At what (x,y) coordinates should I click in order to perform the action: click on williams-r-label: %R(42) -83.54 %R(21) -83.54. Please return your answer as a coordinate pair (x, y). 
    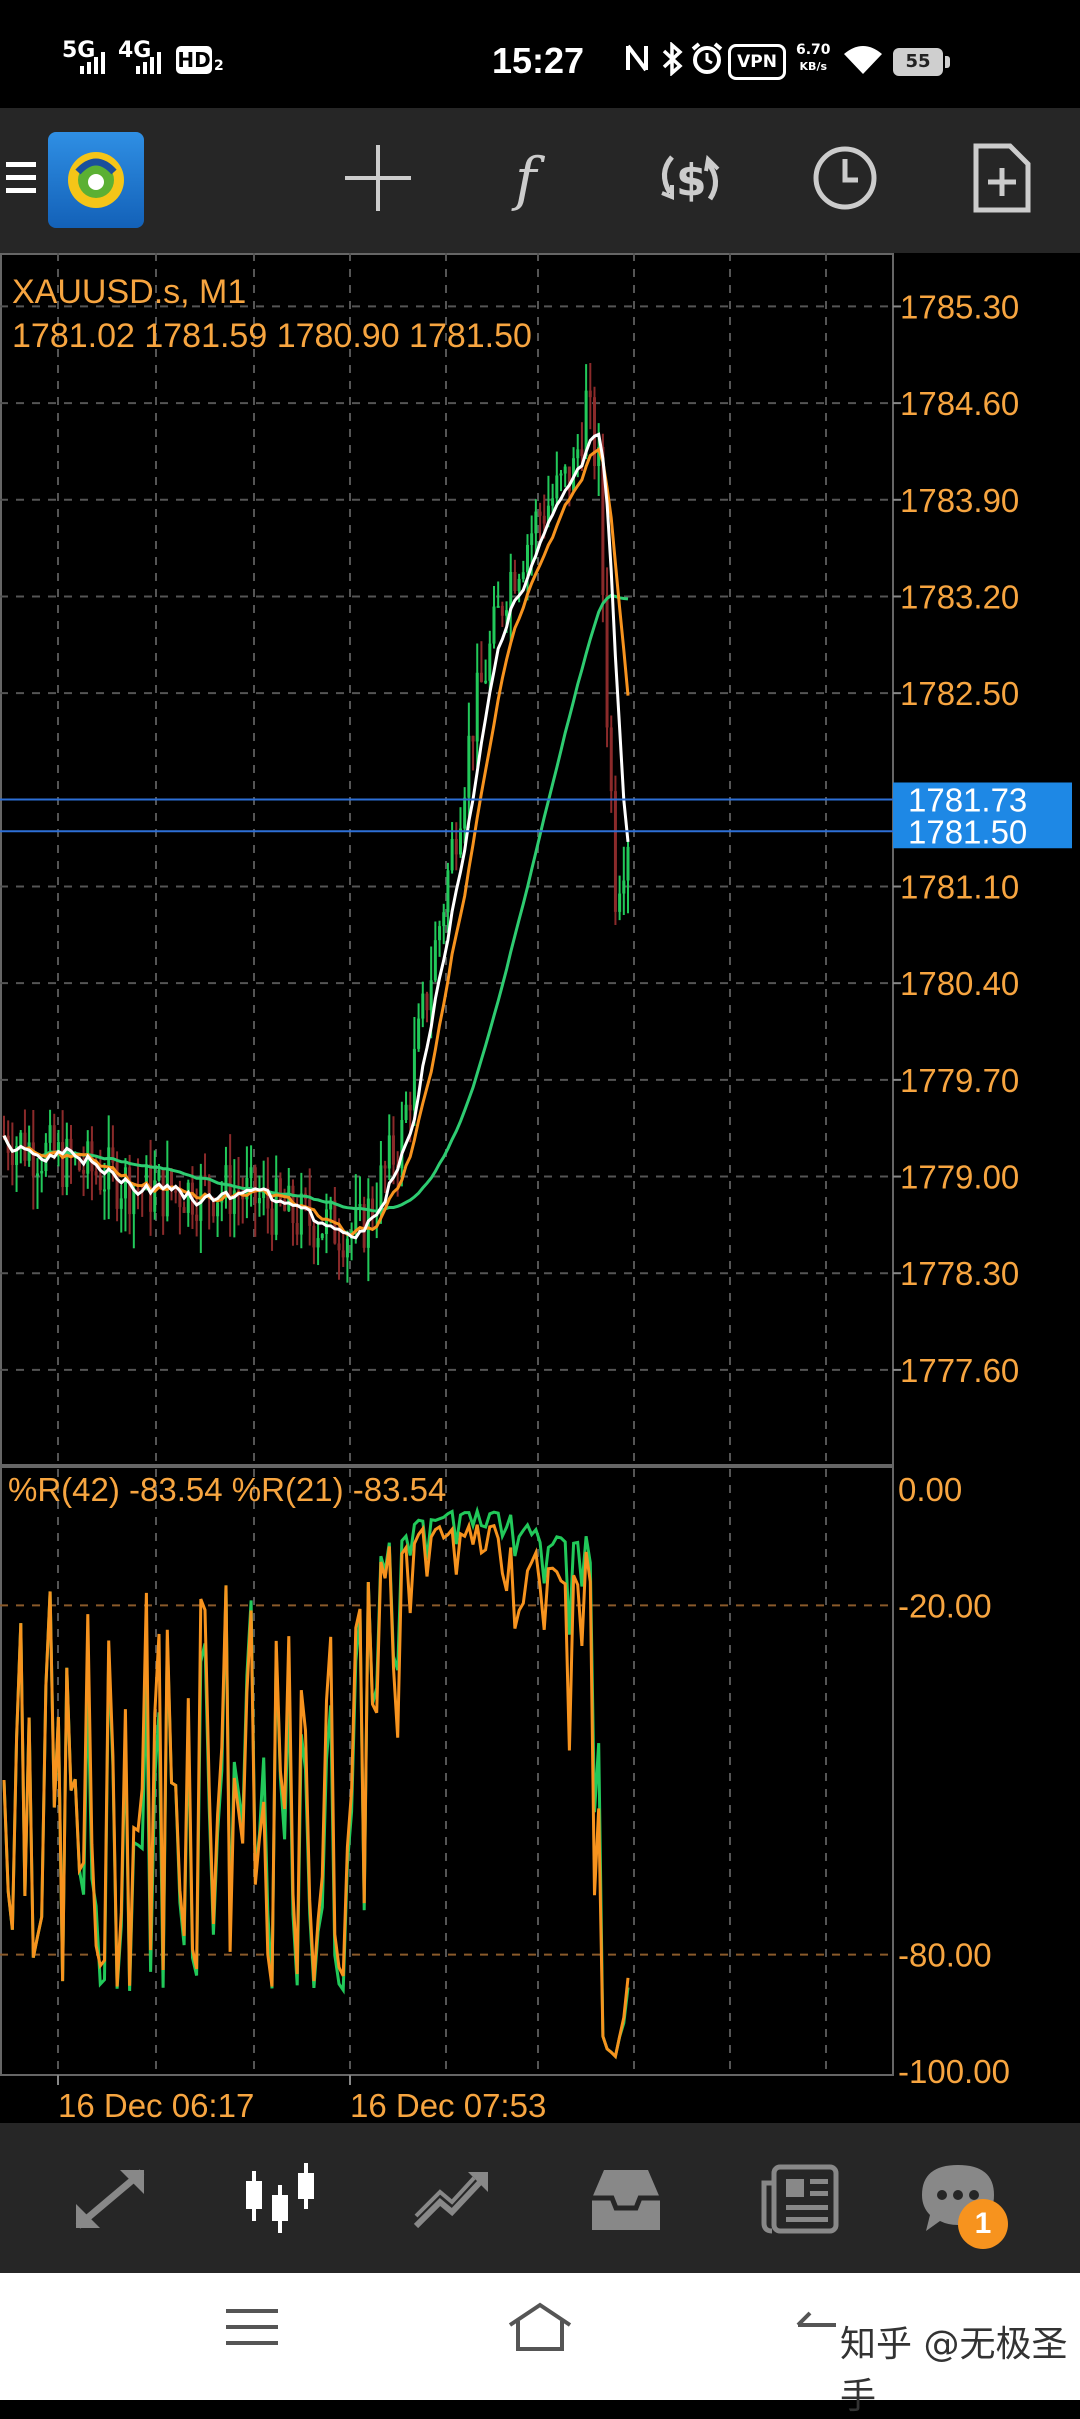
    Looking at the image, I should click on (227, 1489).